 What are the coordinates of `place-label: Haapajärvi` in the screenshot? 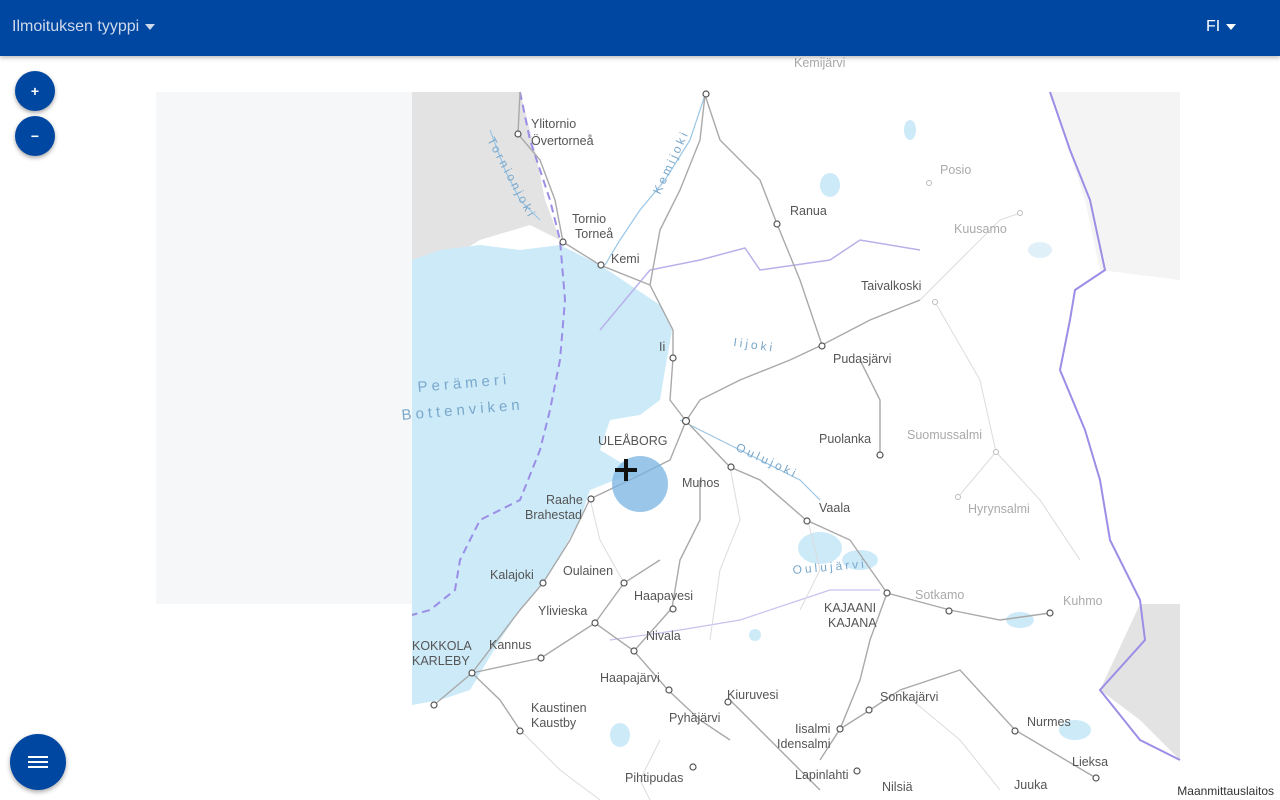 It's located at (630, 678).